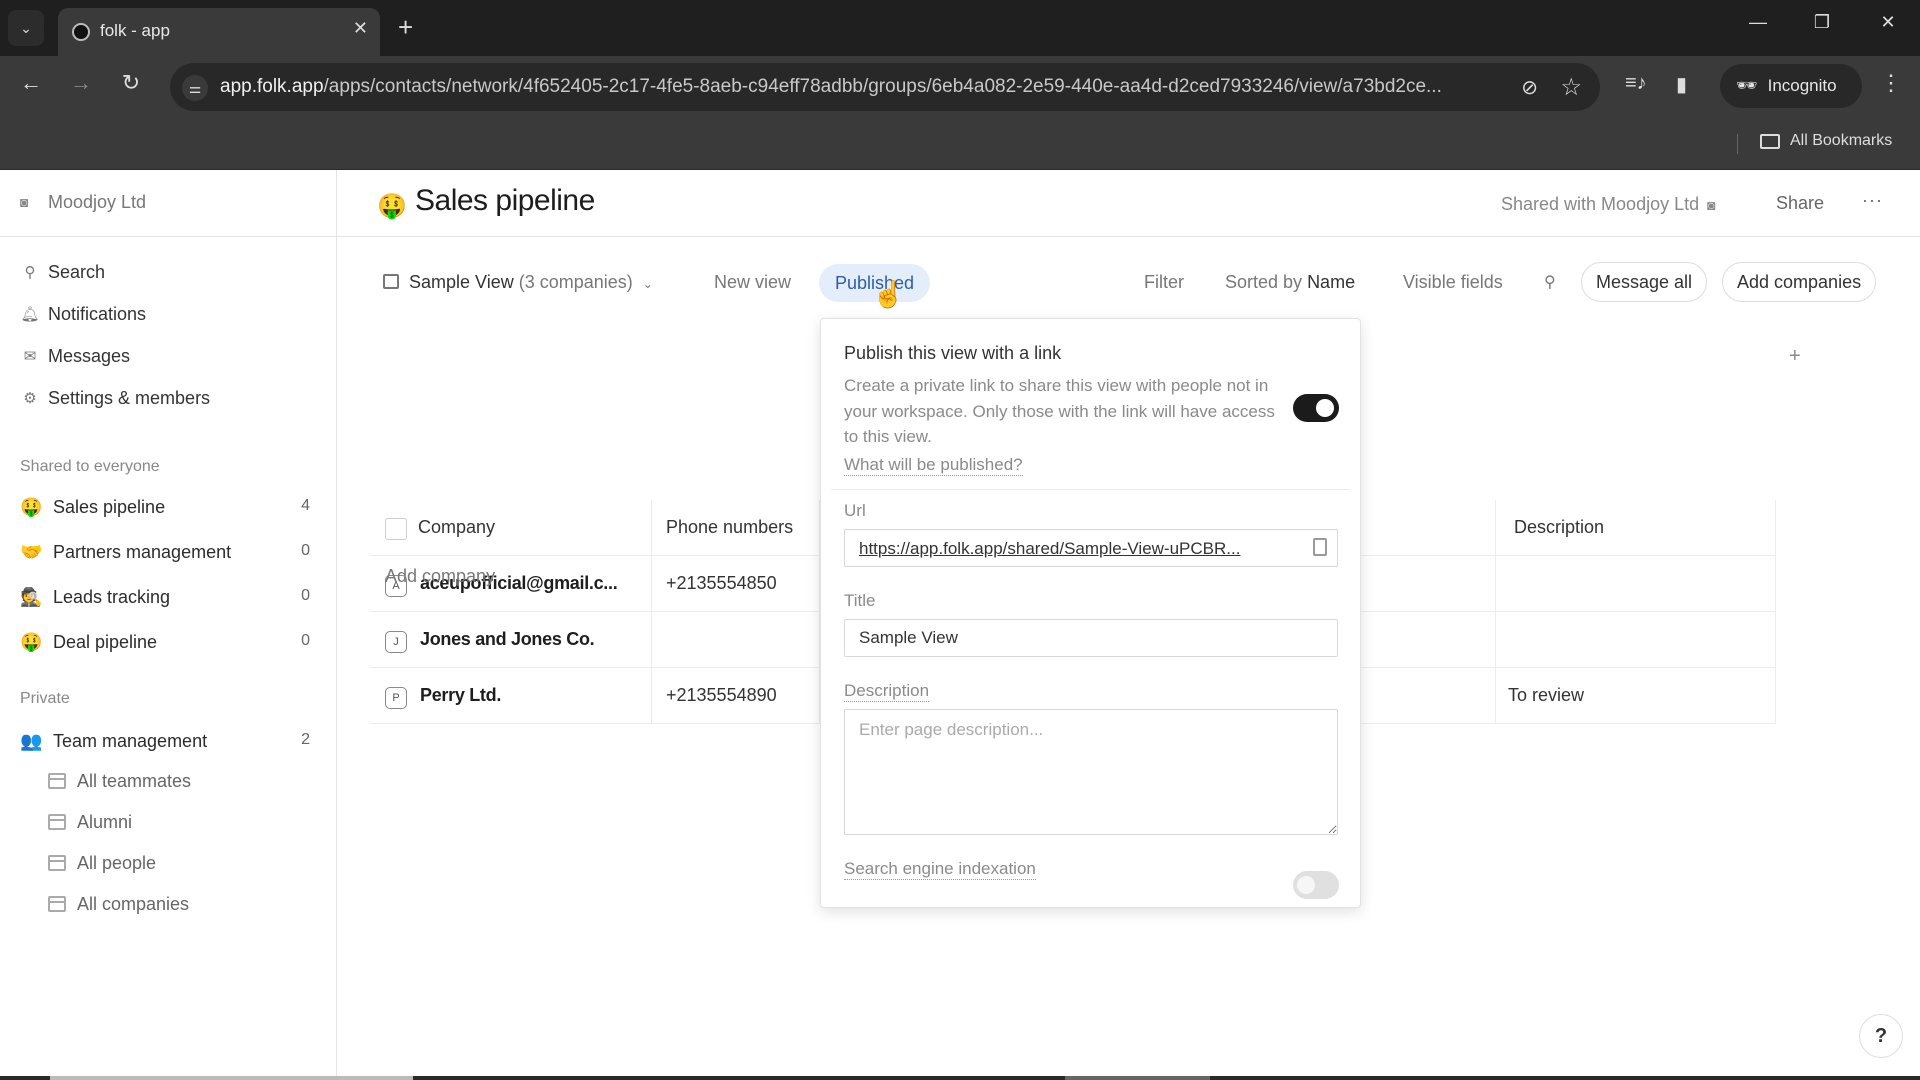 Image resolution: width=1920 pixels, height=1080 pixels. What do you see at coordinates (168, 905) in the screenshot?
I see `sidebar-view-all-companies: All companies` at bounding box center [168, 905].